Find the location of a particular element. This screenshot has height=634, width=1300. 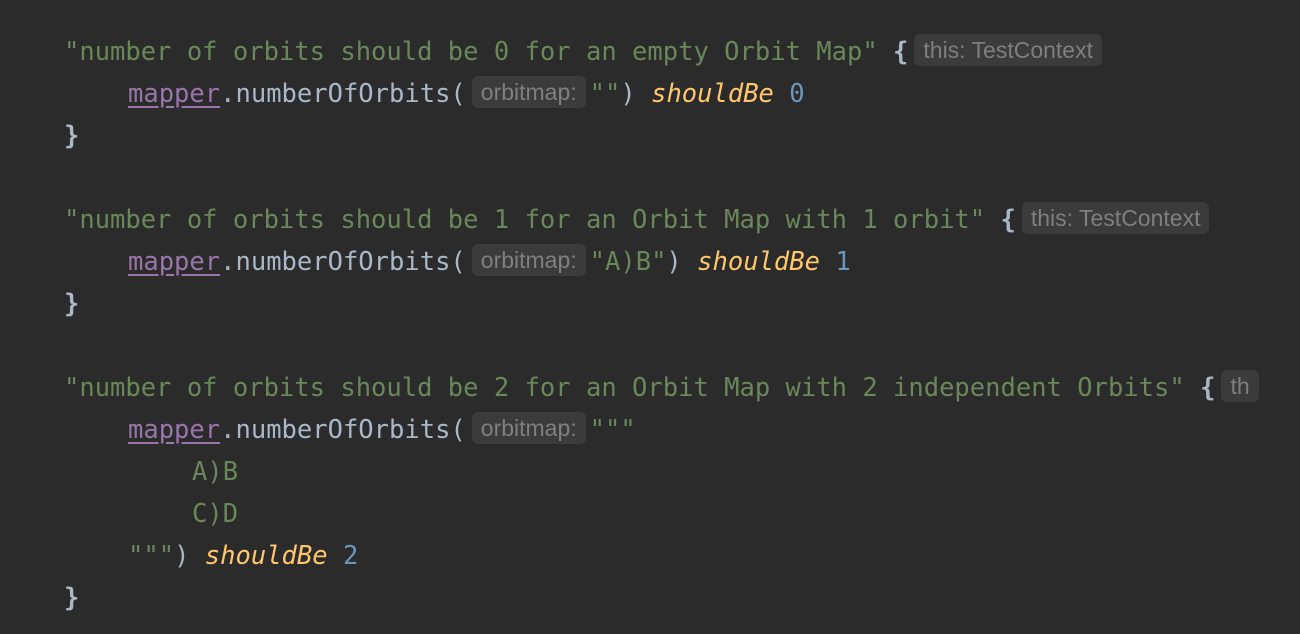

code-line-14: } is located at coordinates (71, 598).